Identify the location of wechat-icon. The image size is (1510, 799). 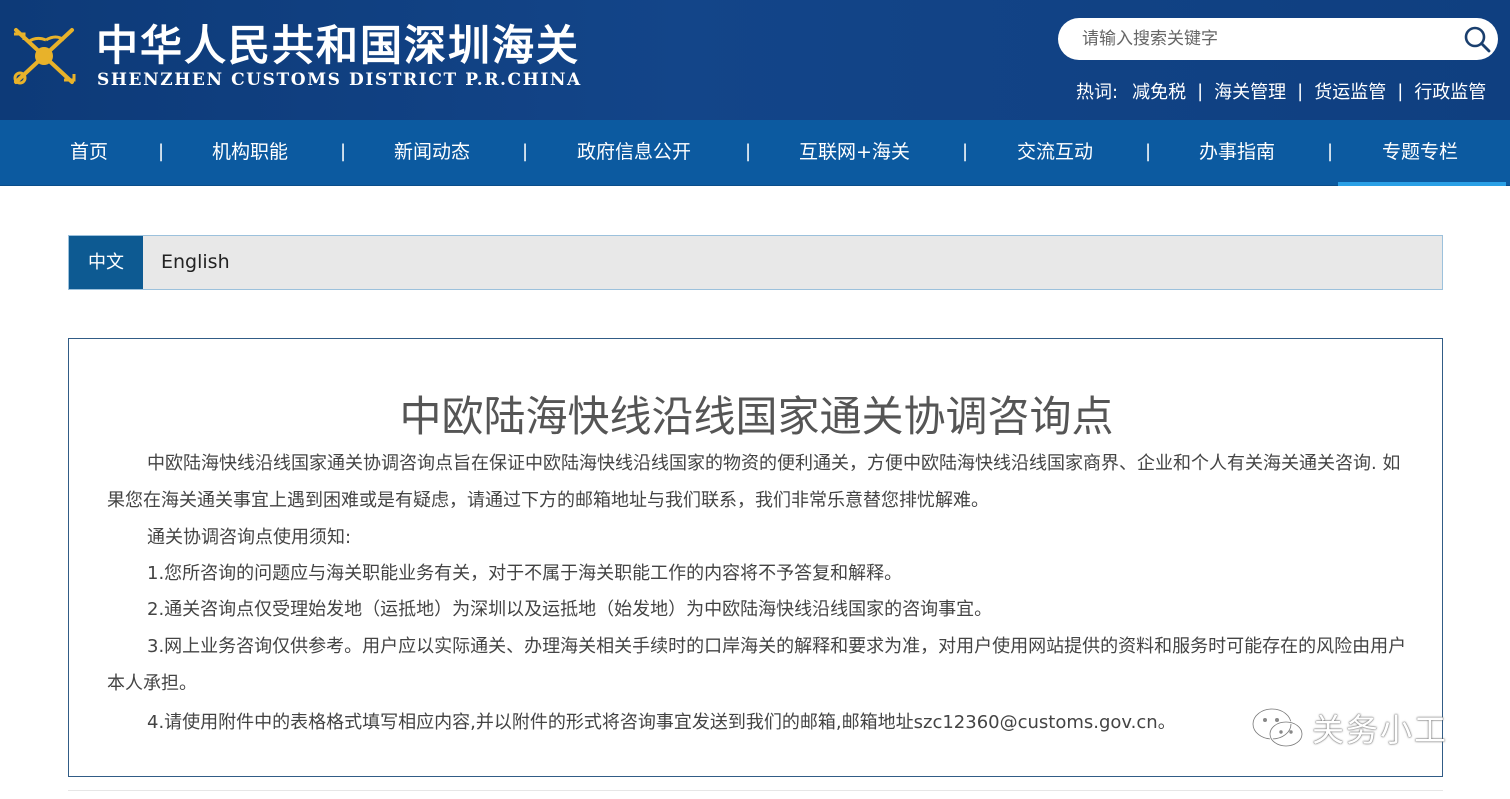
(1277, 727).